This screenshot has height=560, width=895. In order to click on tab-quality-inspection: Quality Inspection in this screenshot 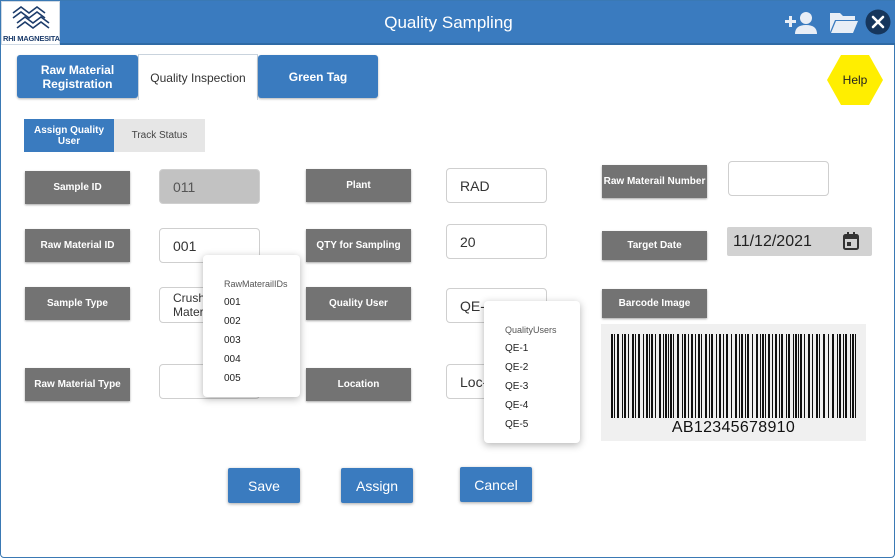, I will do `click(198, 77)`.